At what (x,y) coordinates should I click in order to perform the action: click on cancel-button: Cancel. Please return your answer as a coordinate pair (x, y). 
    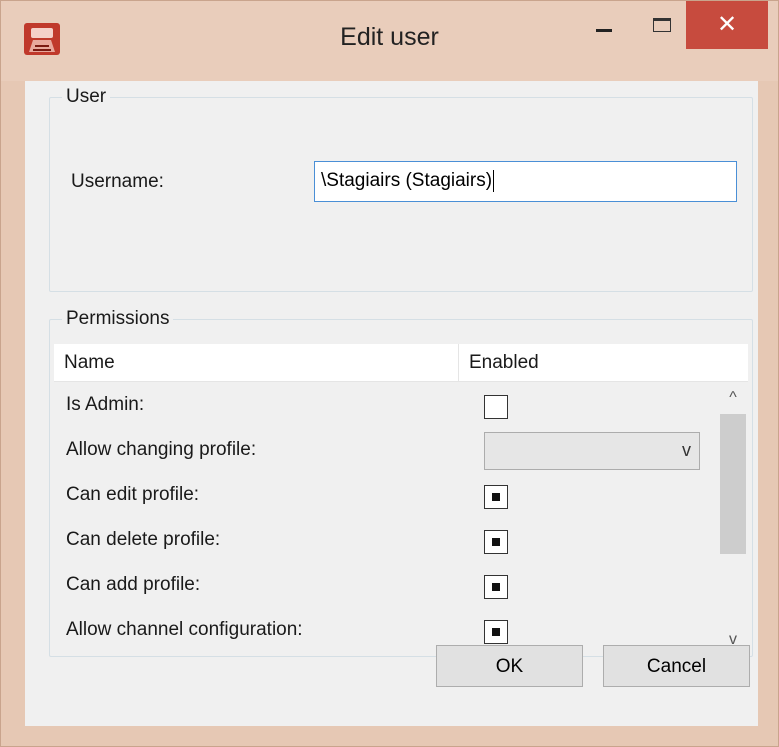
    Looking at the image, I should click on (676, 666).